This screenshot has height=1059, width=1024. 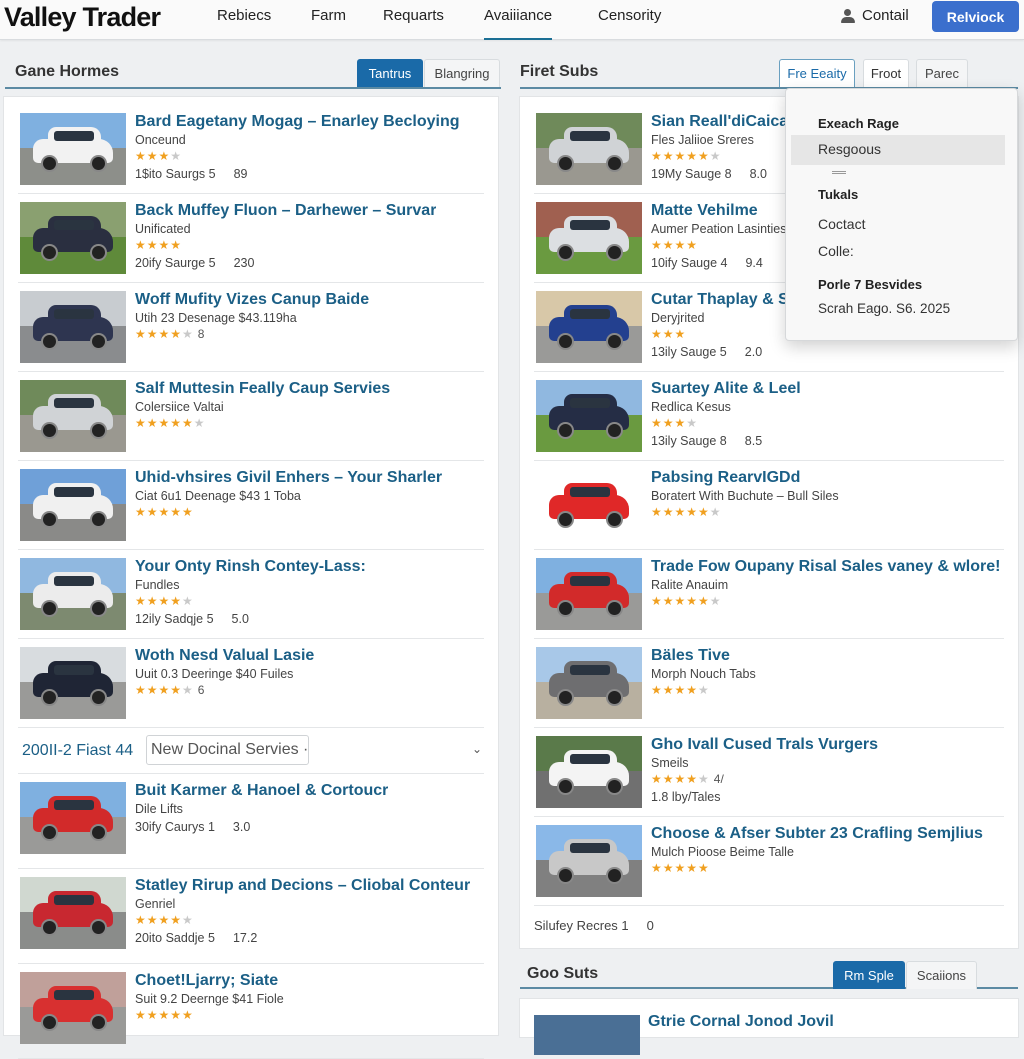 What do you see at coordinates (689, 441) in the screenshot?
I see `listing-meta-label: 13ily Sauge 8` at bounding box center [689, 441].